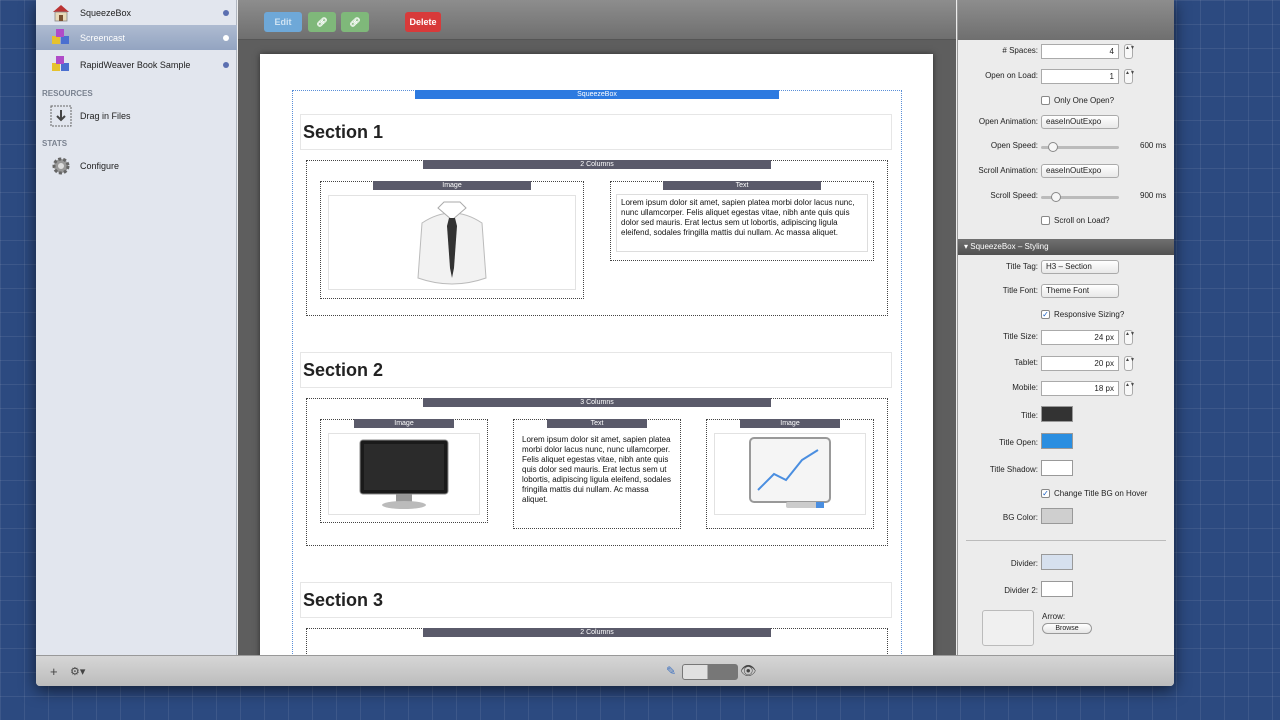  I want to click on spaces-stepper: ▲▼, so click(1129, 51).